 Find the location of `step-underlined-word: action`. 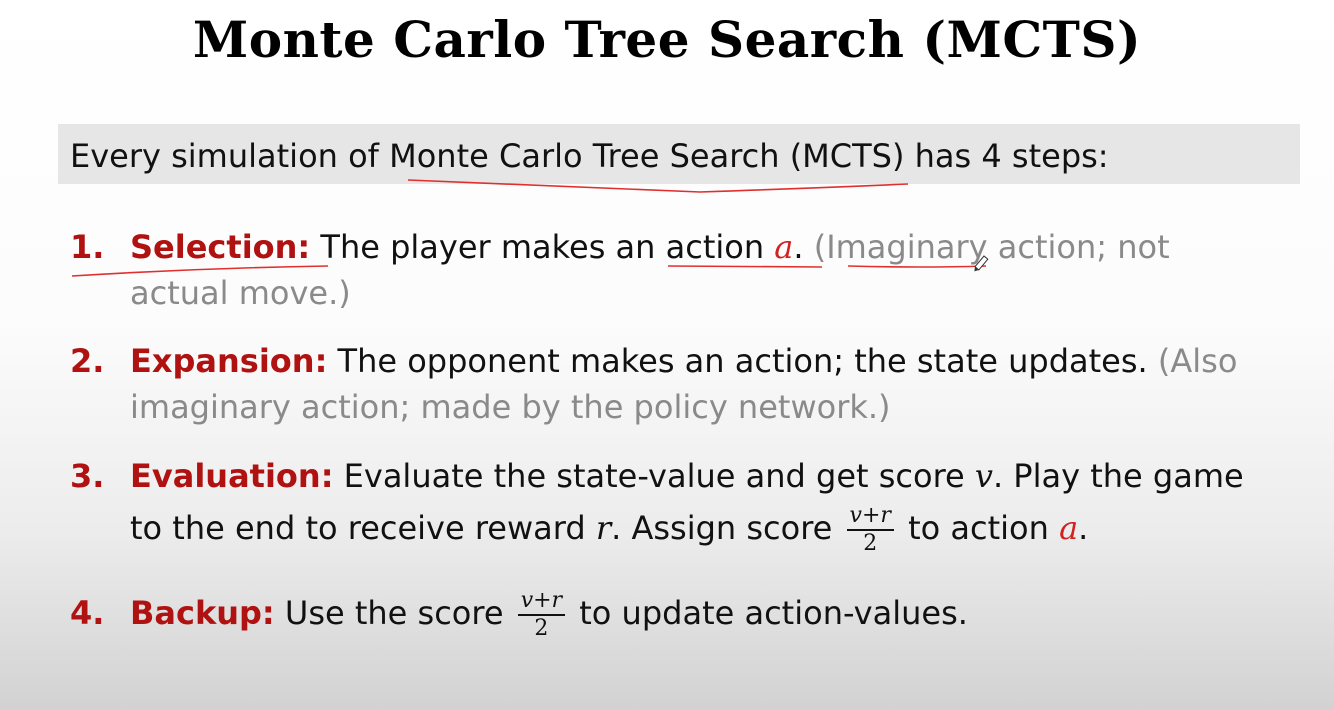

step-underlined-word: action is located at coordinates (715, 247).